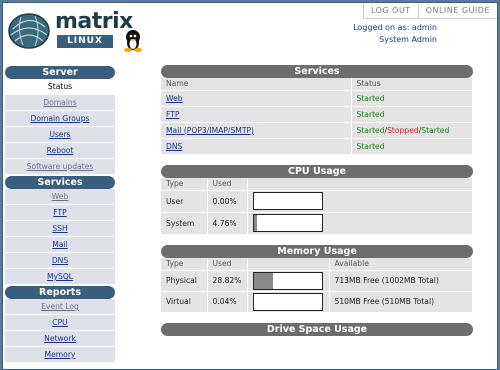 This screenshot has width=500, height=370. Describe the element at coordinates (60, 72) in the screenshot. I see `sidebar-section-server: Server` at that location.